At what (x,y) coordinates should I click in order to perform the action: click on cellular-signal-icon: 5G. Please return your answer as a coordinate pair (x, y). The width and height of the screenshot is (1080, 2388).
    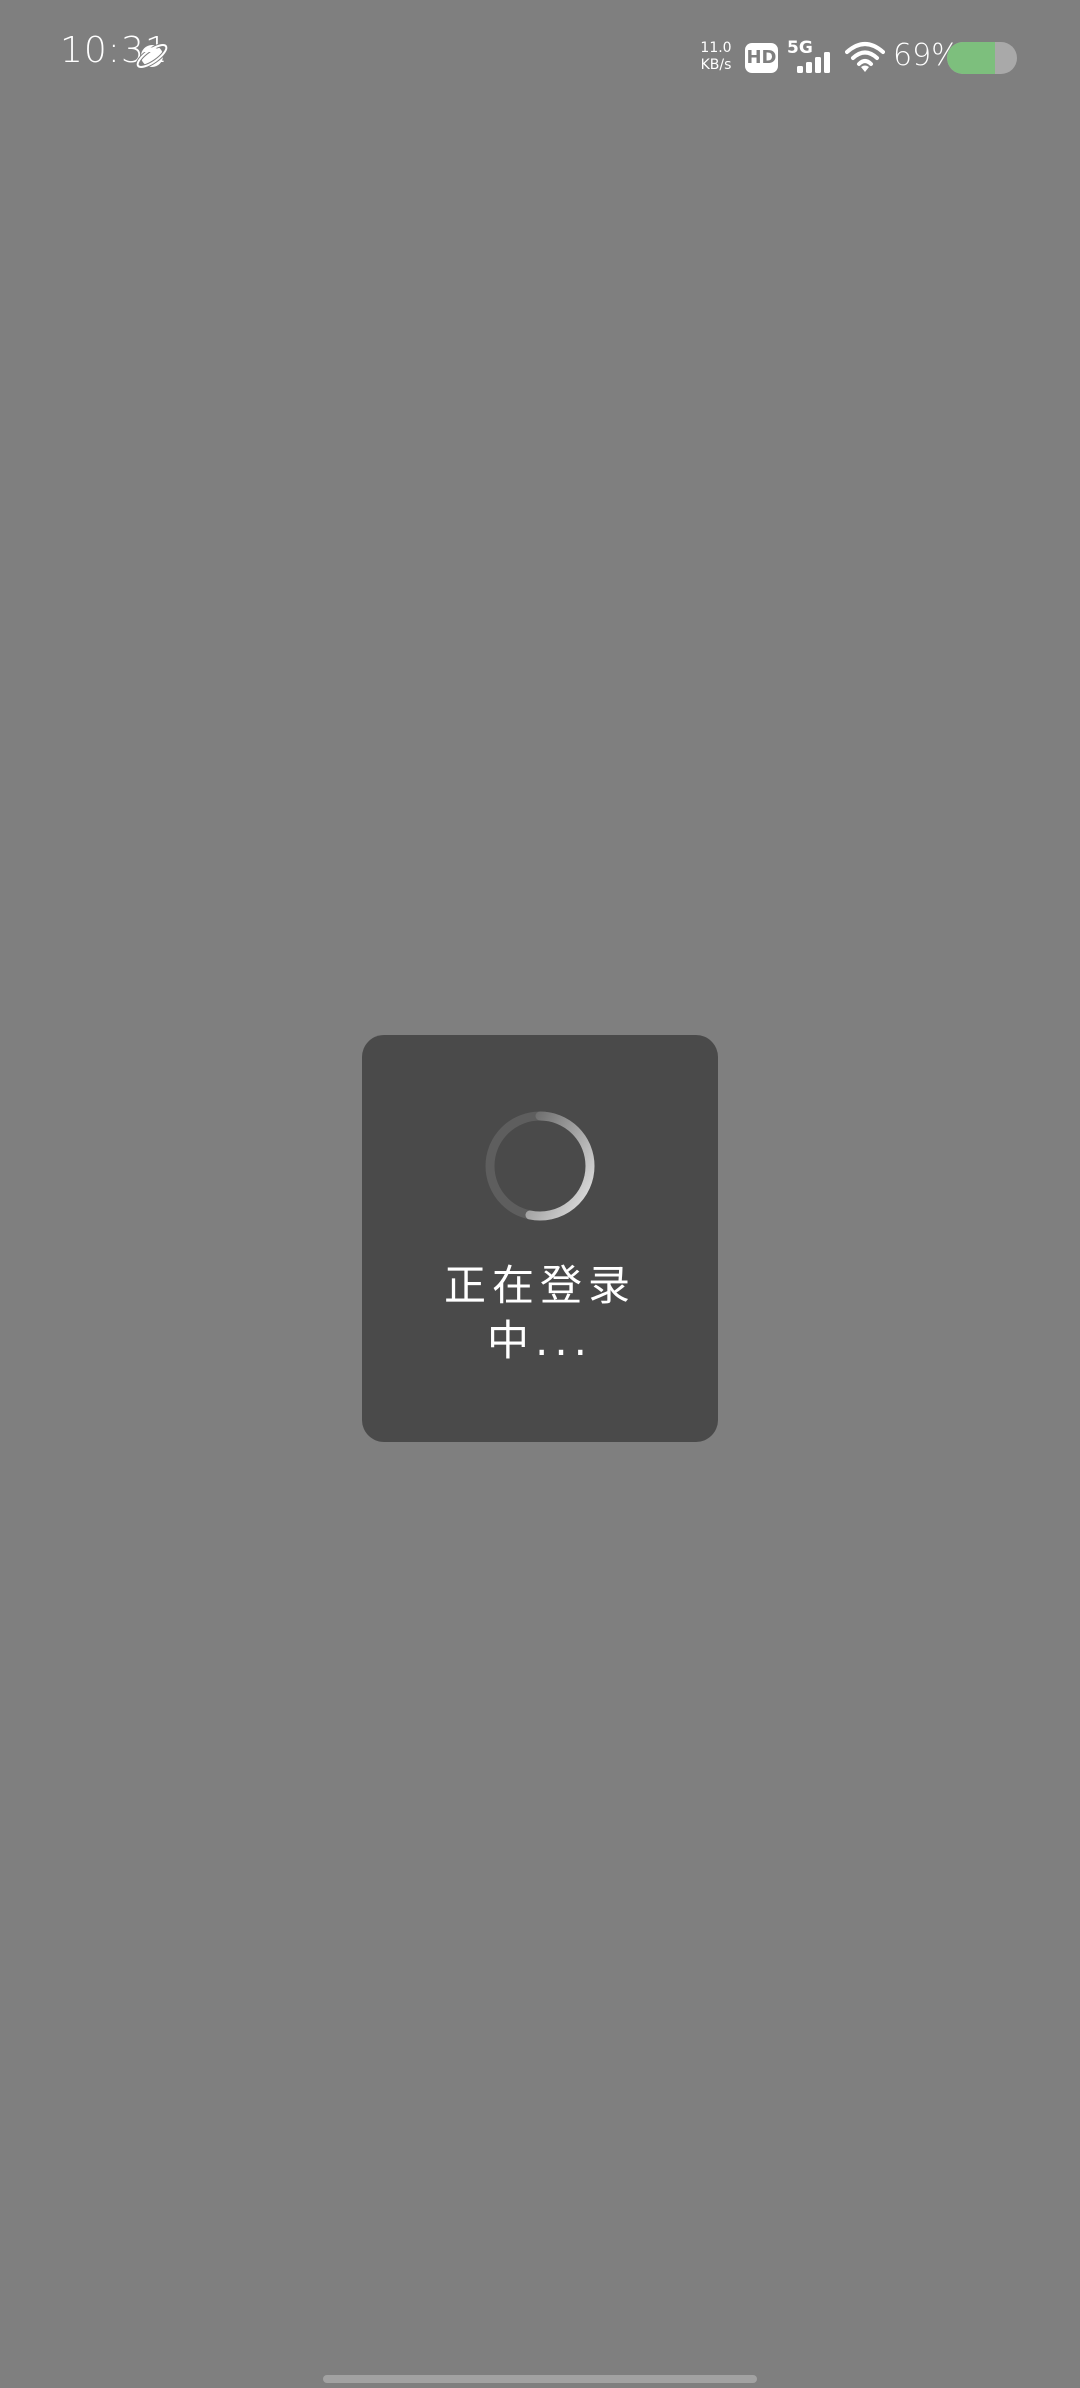
    Looking at the image, I should click on (811, 57).